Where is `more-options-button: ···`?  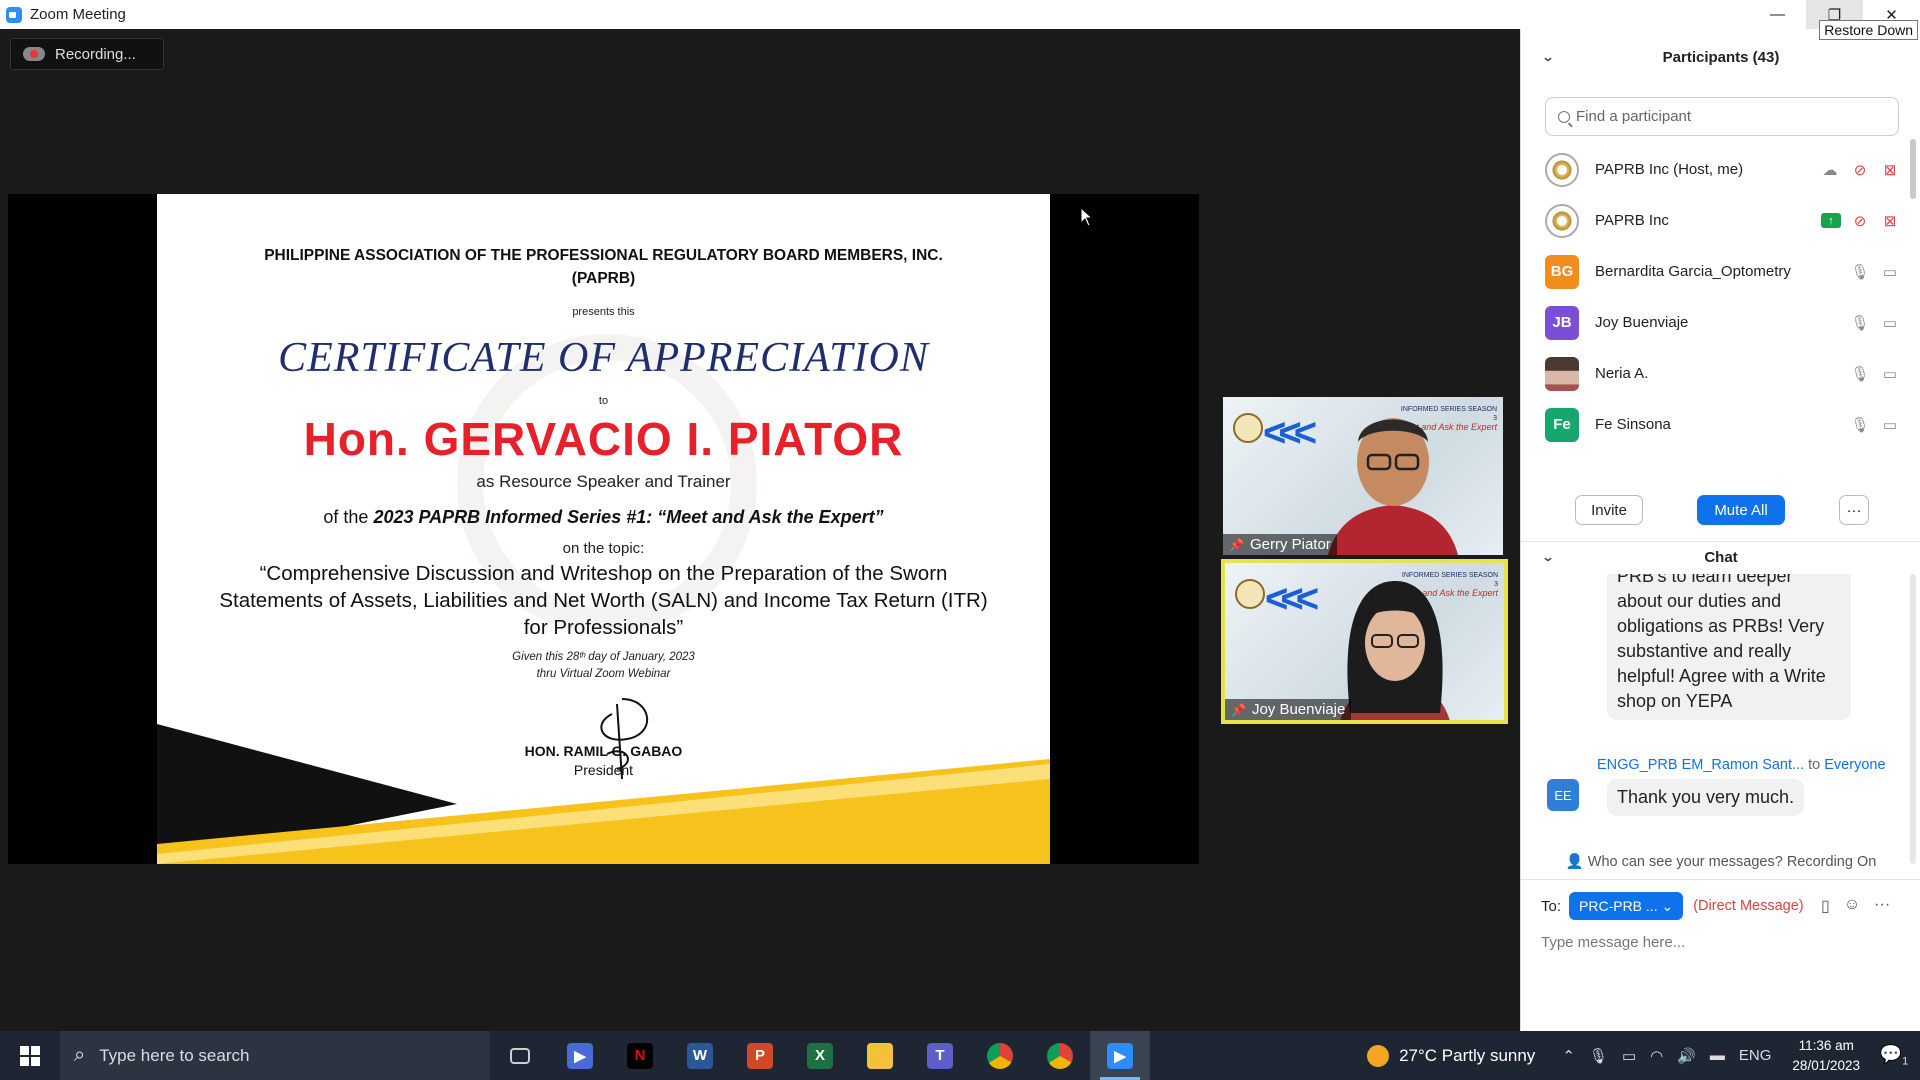 more-options-button: ··· is located at coordinates (1854, 510).